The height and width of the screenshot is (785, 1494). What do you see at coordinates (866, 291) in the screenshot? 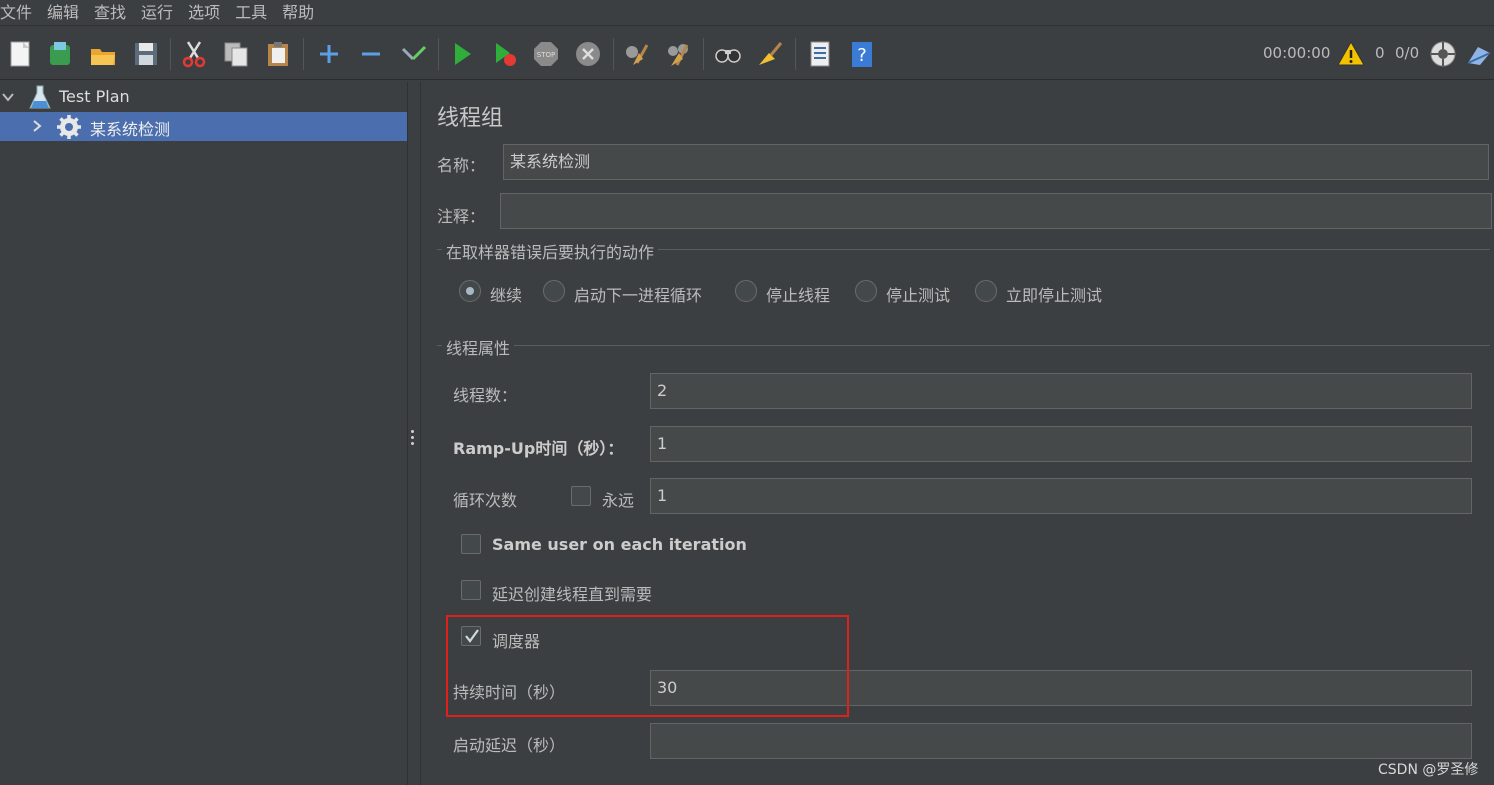
I see `radio-stop-test` at bounding box center [866, 291].